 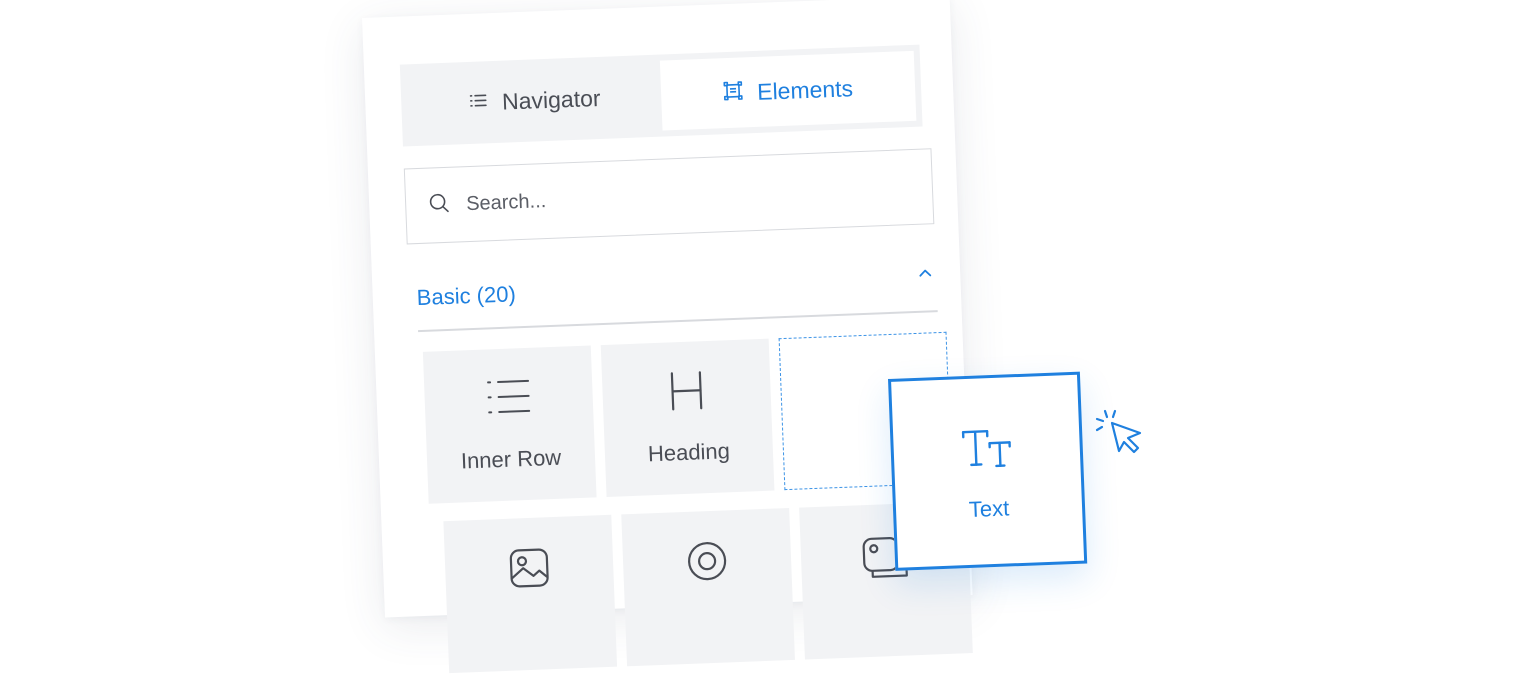 What do you see at coordinates (551, 99) in the screenshot?
I see `tab-navigator-label: Navigator` at bounding box center [551, 99].